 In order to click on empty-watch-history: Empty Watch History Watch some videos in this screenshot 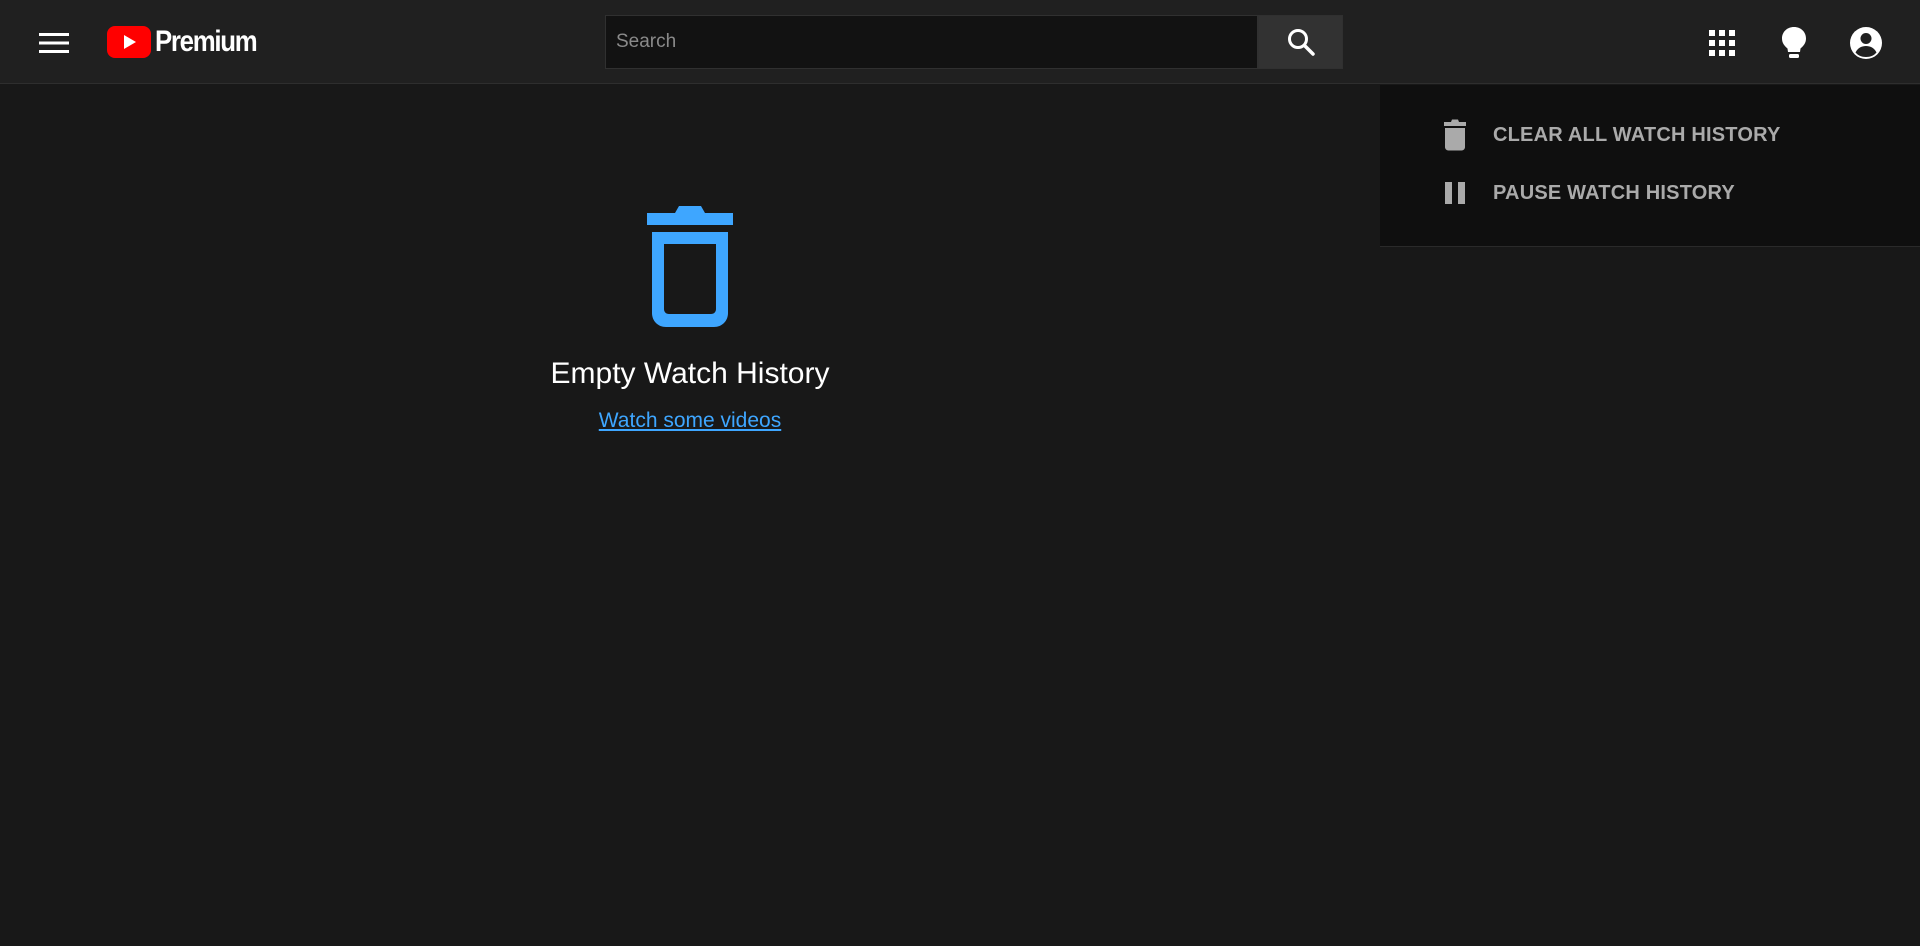, I will do `click(690, 319)`.